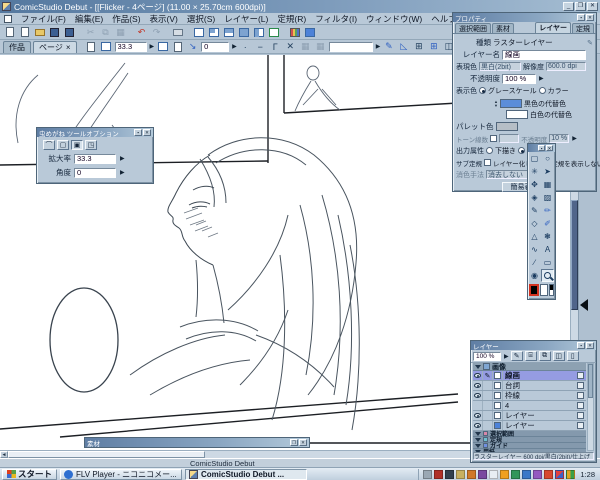  I want to click on preset-dropdown, so click(350, 46).